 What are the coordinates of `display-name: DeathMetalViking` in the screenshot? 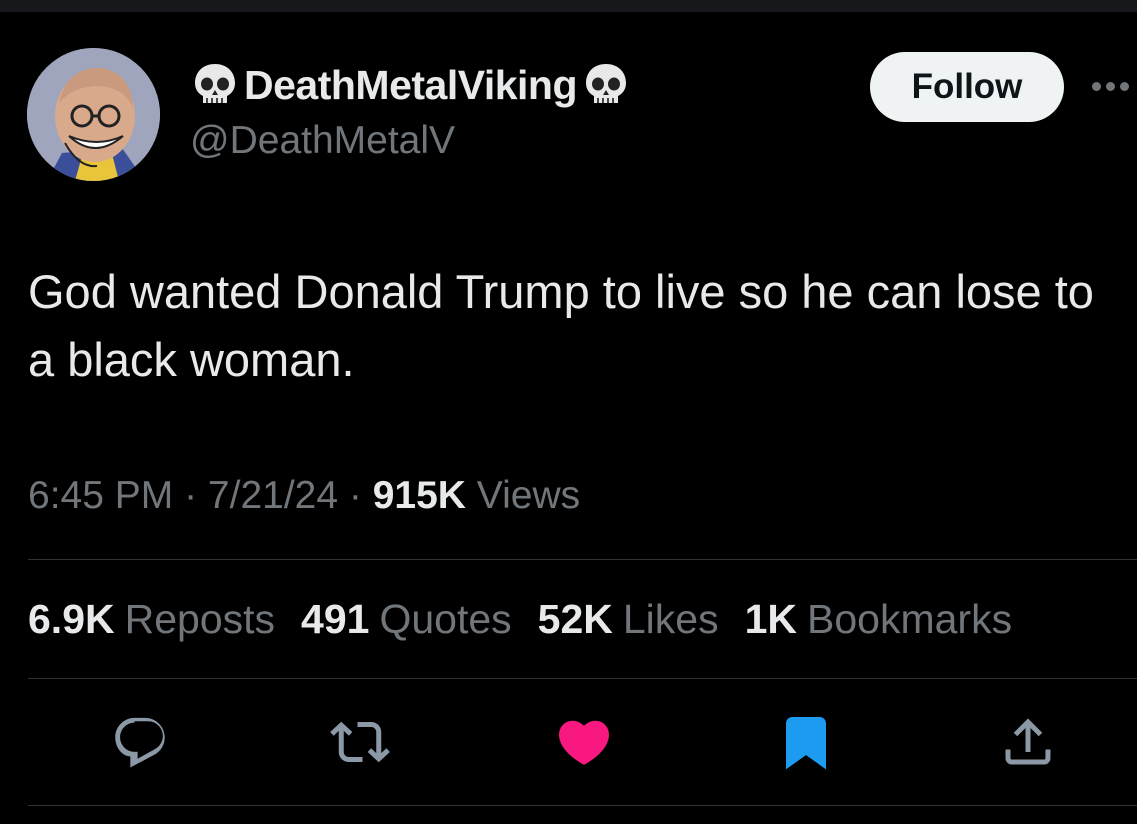 It's located at (411, 85).